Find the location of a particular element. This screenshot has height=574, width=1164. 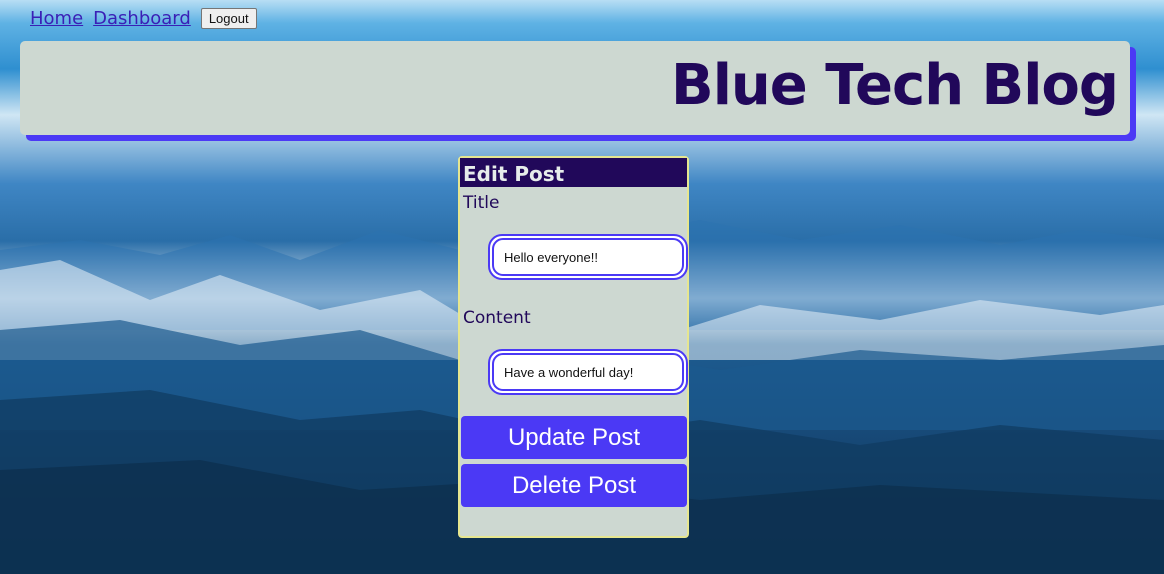

content-field-wrapper is located at coordinates (588, 372).